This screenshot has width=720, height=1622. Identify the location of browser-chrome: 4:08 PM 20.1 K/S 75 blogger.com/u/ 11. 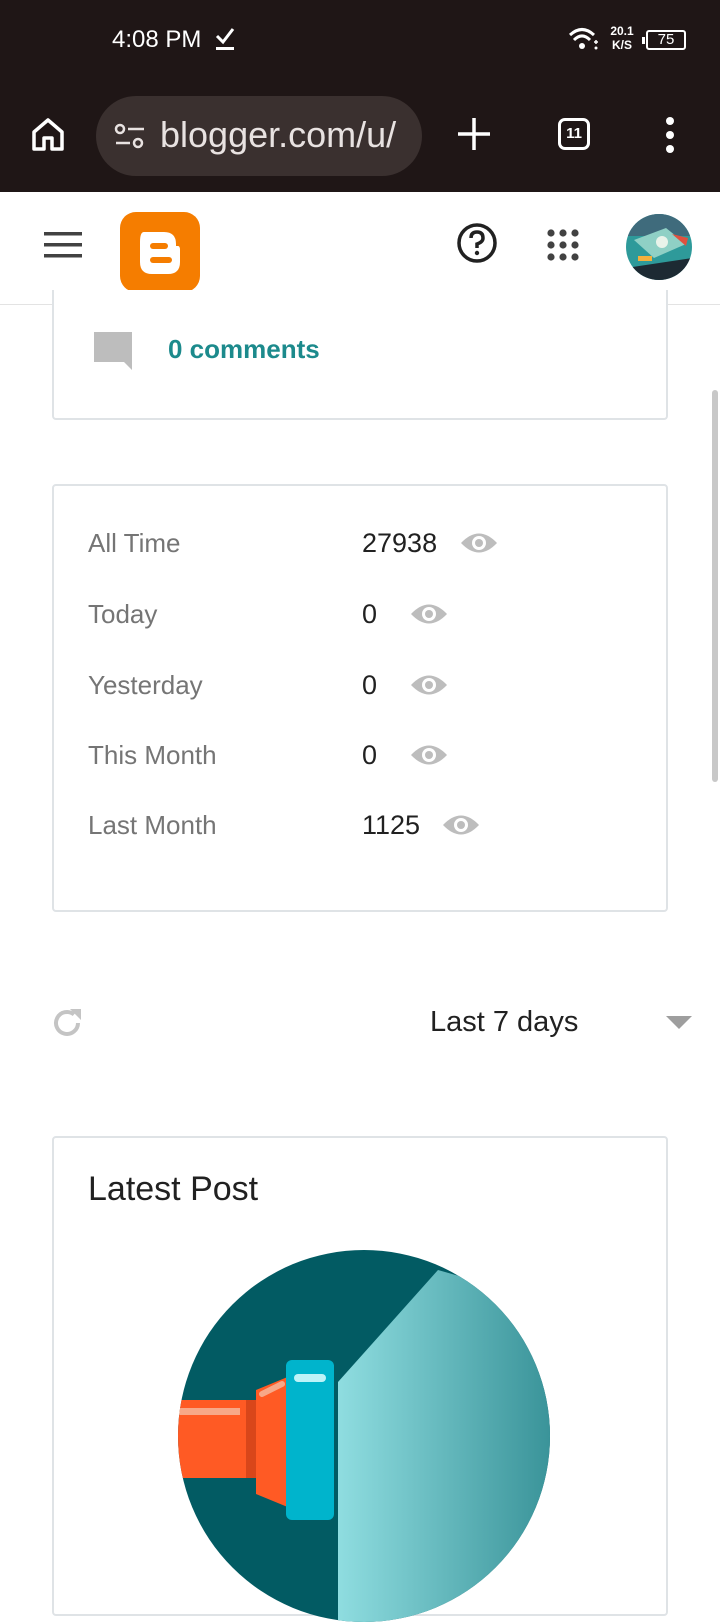
(360, 96).